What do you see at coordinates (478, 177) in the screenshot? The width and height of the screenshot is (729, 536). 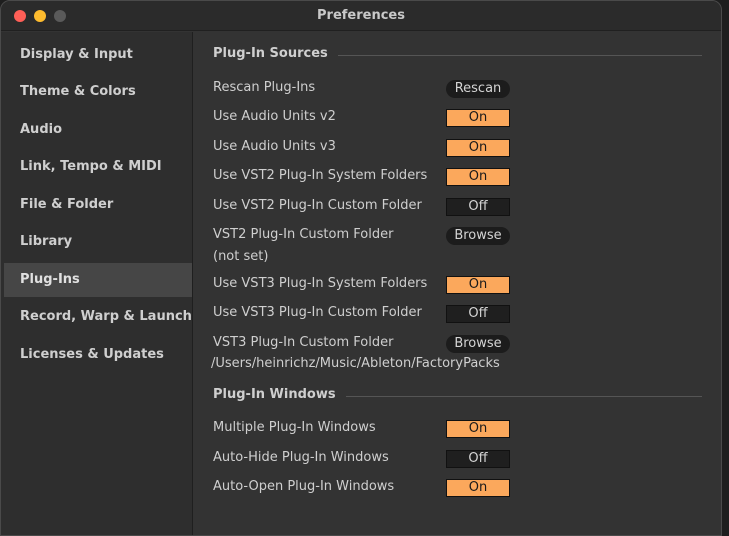 I see `vst2-system-toggle: On` at bounding box center [478, 177].